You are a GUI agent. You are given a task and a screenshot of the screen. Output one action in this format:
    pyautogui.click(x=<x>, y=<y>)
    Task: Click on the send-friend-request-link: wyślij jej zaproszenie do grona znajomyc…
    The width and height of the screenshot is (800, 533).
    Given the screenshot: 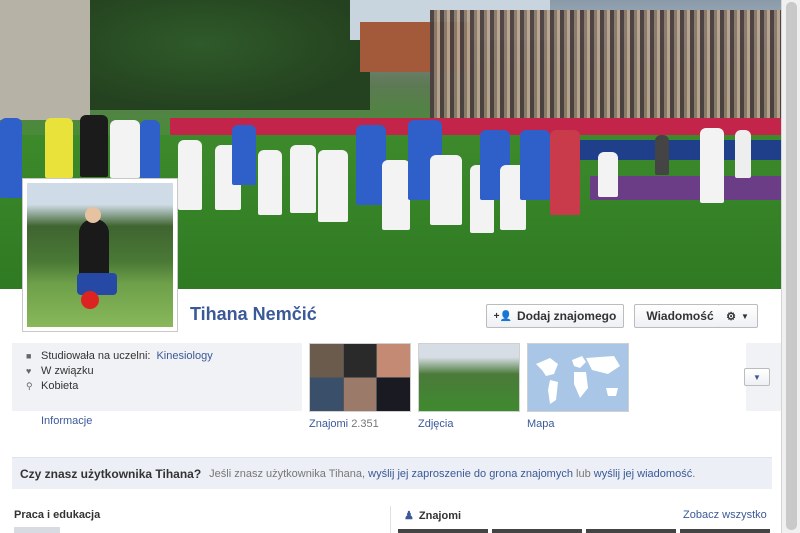 What is the action you would take?
    pyautogui.click(x=470, y=474)
    